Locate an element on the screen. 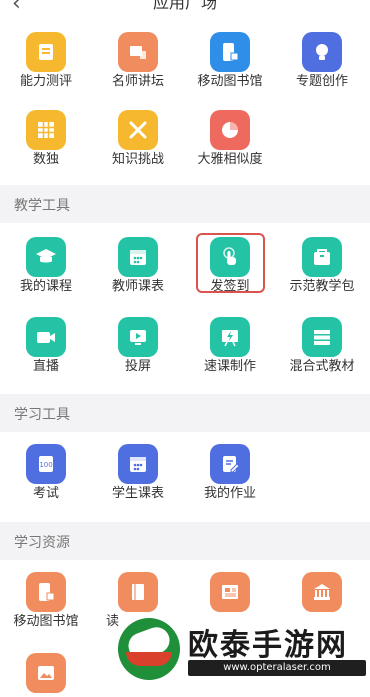 The image size is (370, 697). package-icon is located at coordinates (322, 257).